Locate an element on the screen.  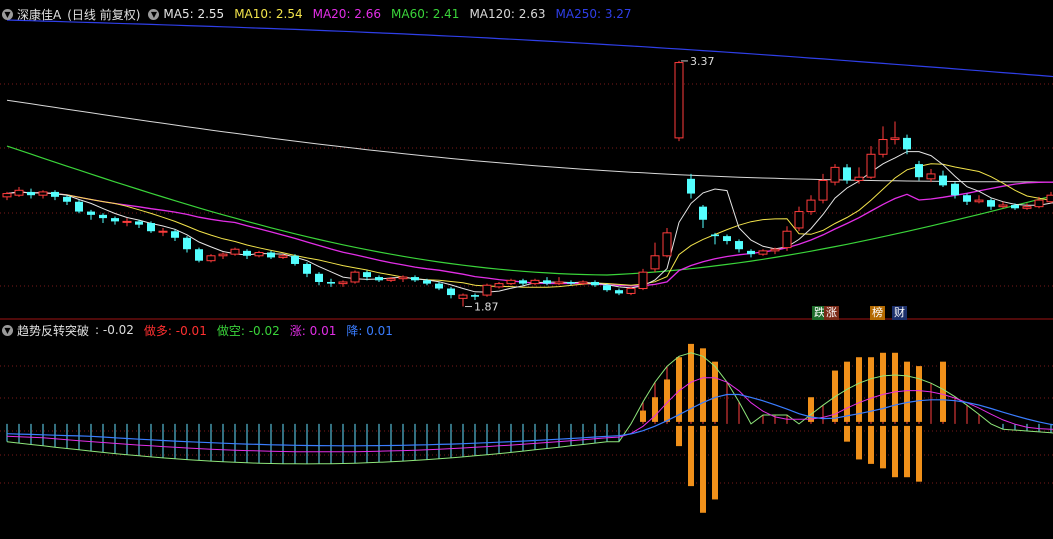
ma-label-3: MA60: 2.41 is located at coordinates (425, 14).